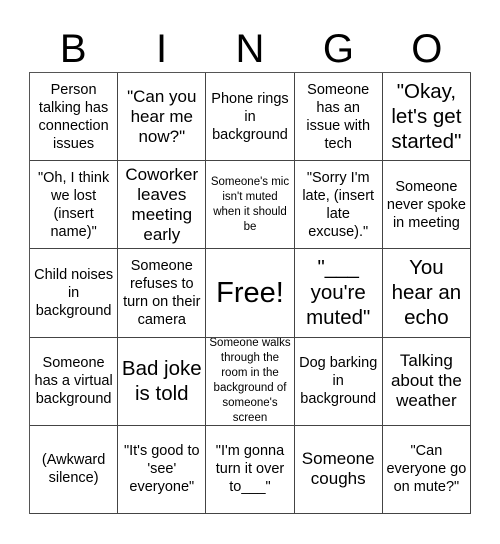 The height and width of the screenshot is (544, 500). I want to click on bingo-cell: "Oh, I think we lost (insert name)", so click(74, 205).